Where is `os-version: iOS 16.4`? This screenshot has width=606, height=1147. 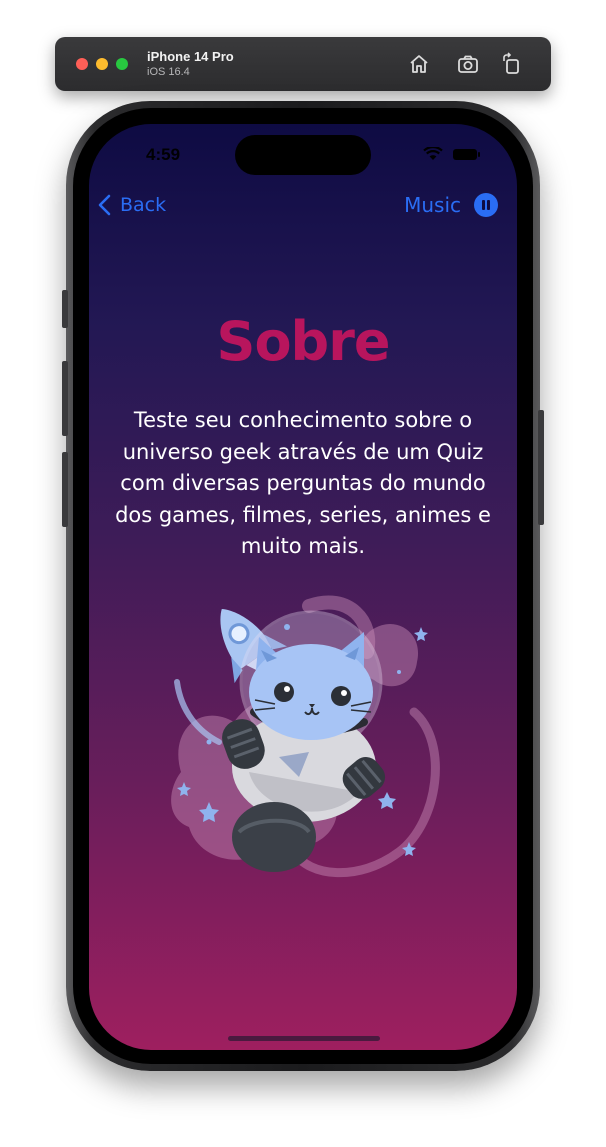 os-version: iOS 16.4 is located at coordinates (168, 72).